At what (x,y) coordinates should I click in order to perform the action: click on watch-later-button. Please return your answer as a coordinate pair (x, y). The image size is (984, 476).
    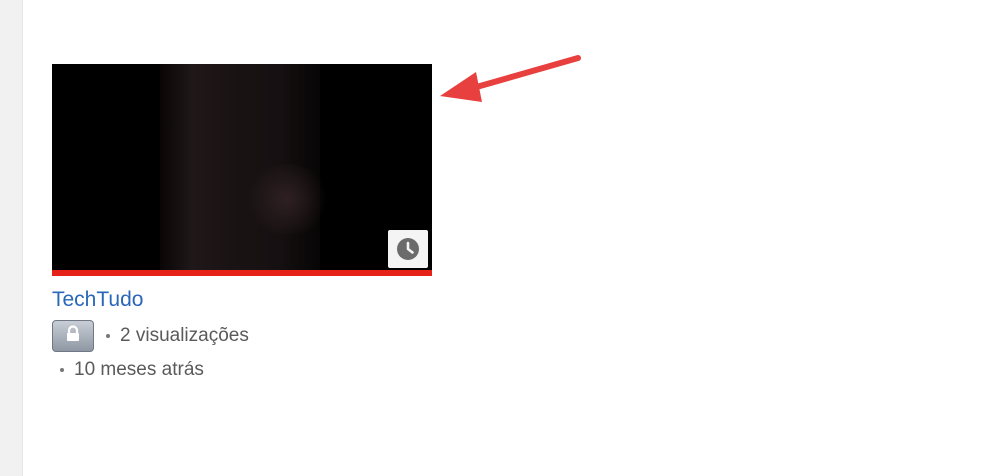
    Looking at the image, I should click on (408, 249).